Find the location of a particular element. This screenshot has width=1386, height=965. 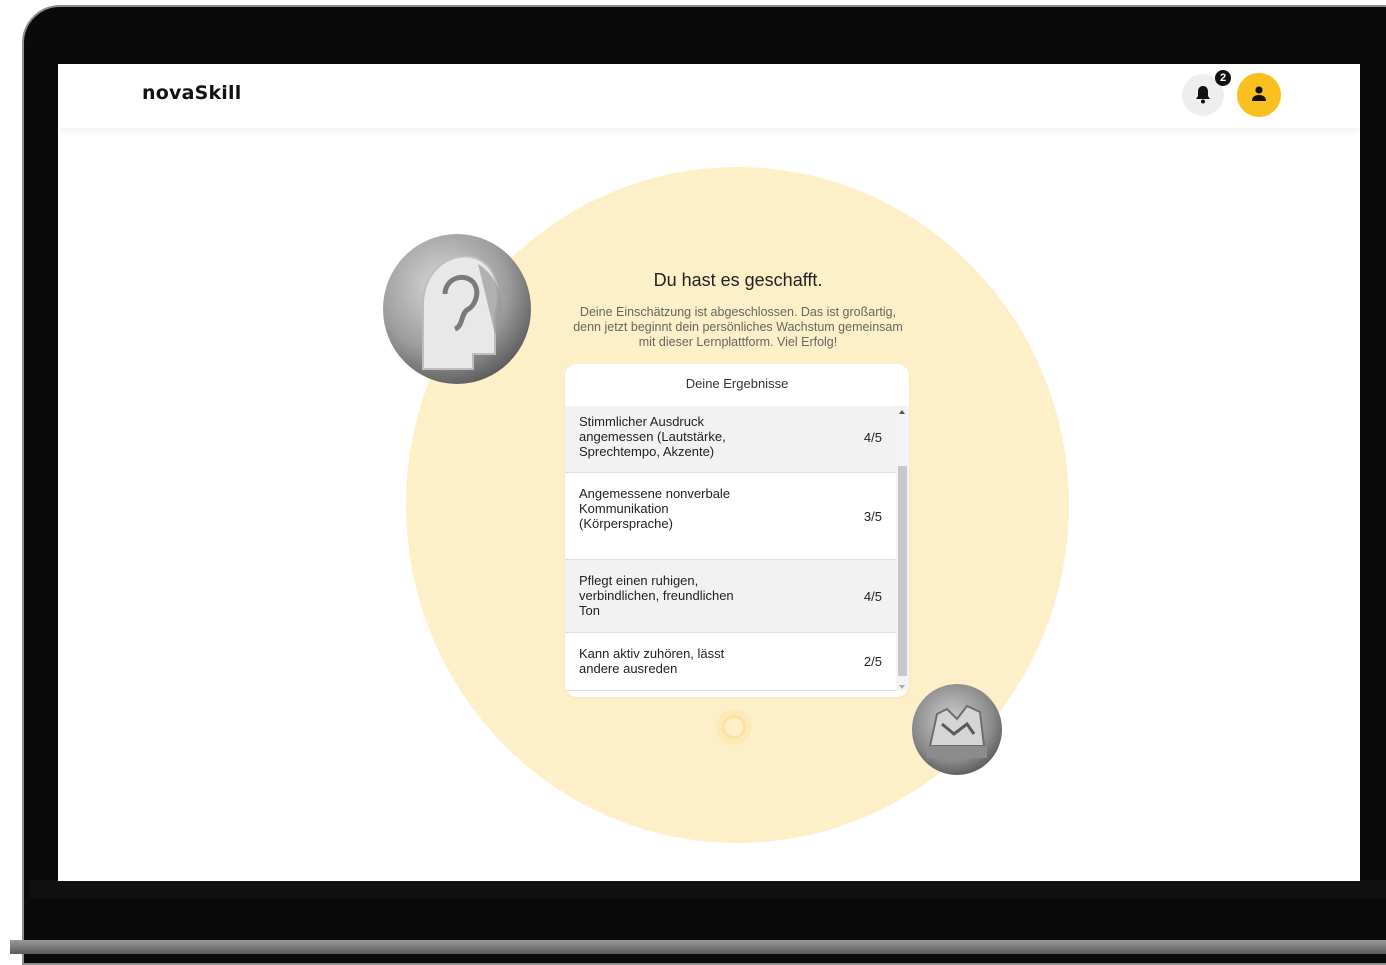

user-profile-button is located at coordinates (1259, 95).